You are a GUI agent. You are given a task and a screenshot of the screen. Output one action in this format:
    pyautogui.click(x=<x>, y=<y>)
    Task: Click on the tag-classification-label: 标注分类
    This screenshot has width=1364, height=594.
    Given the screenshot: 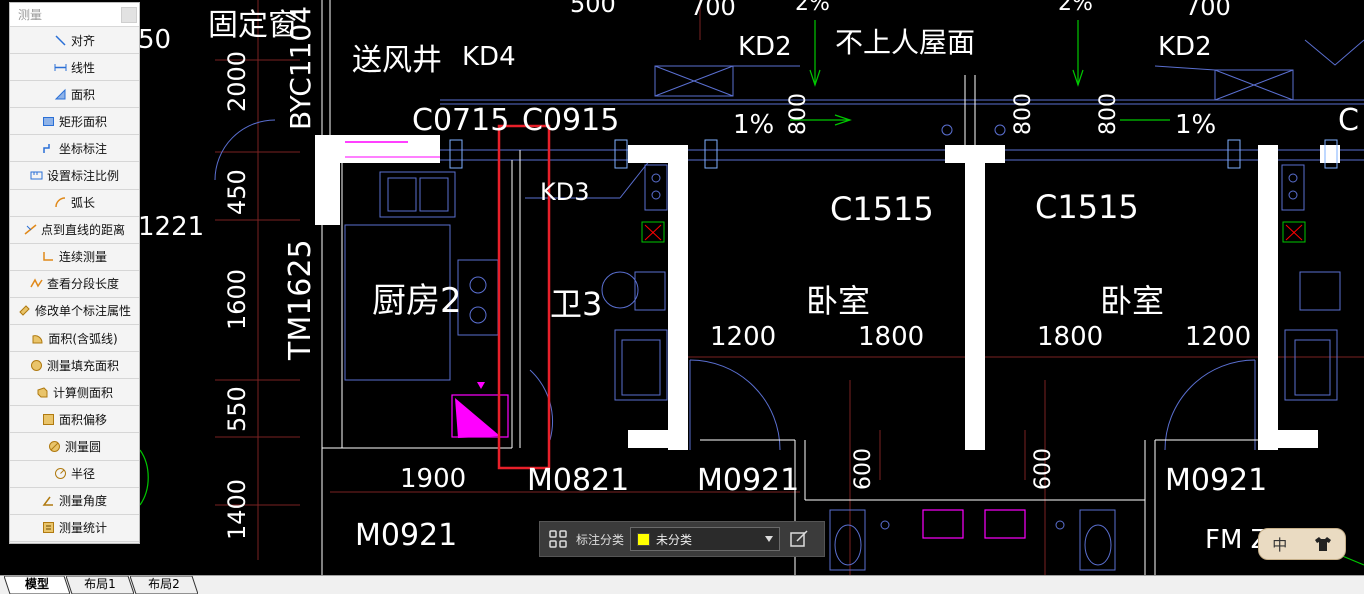 What is the action you would take?
    pyautogui.click(x=600, y=539)
    